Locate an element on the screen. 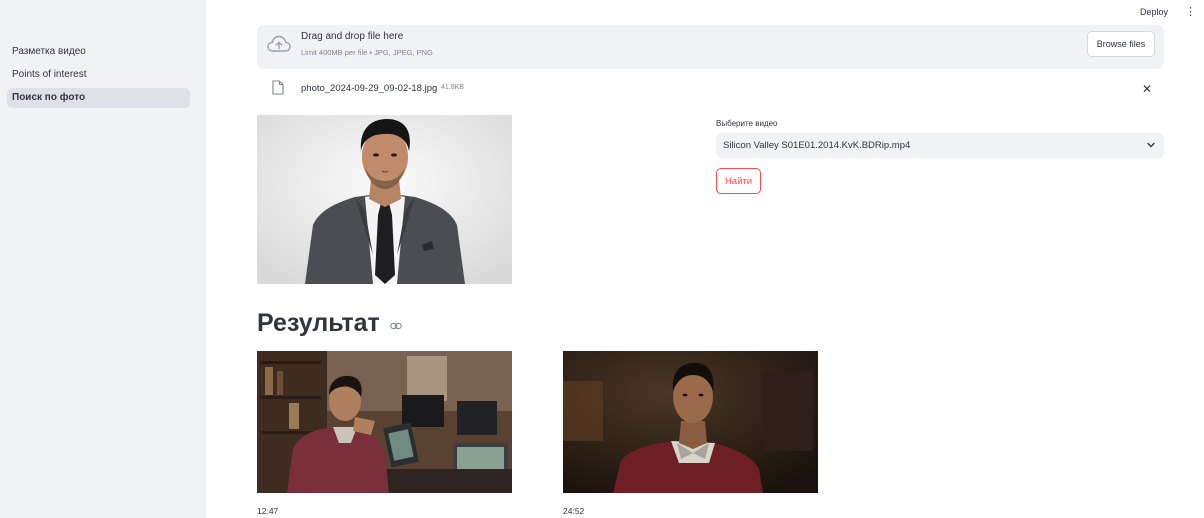  video-select-label: Выберите видео is located at coordinates (747, 123).